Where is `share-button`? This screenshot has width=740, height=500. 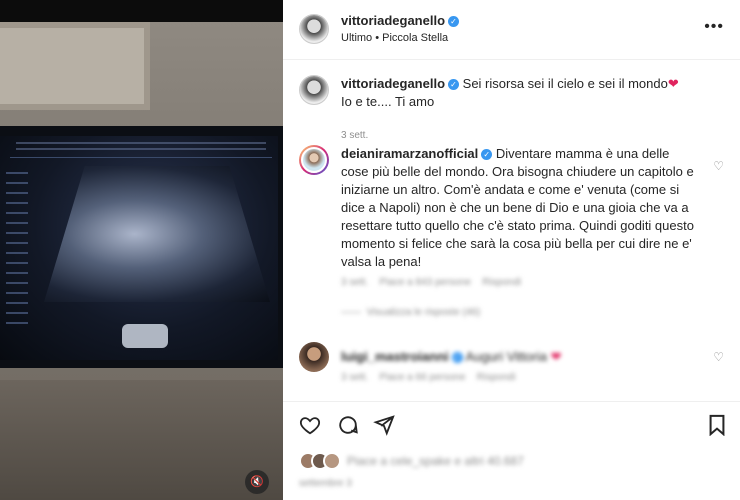 share-button is located at coordinates (384, 427).